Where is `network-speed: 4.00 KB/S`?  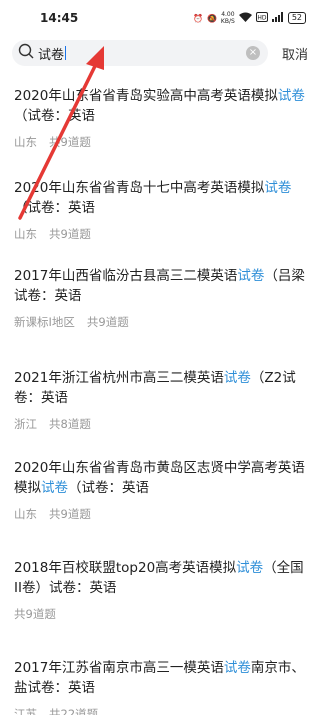
network-speed: 4.00 KB/S is located at coordinates (228, 18).